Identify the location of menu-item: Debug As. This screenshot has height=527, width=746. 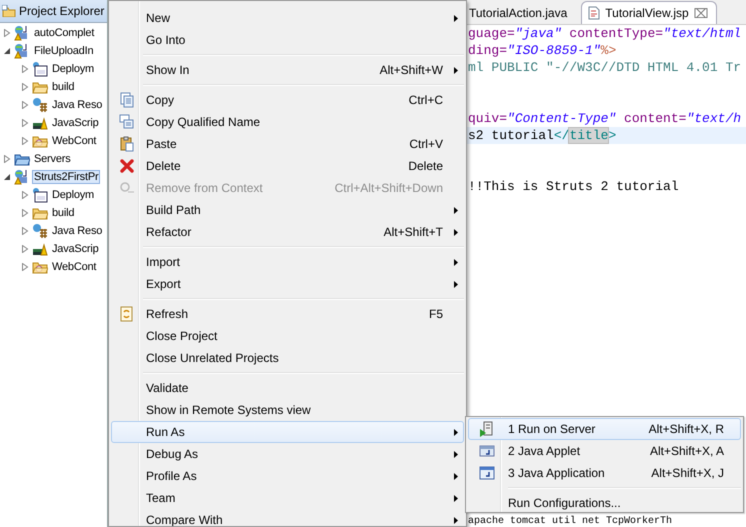
(287, 454).